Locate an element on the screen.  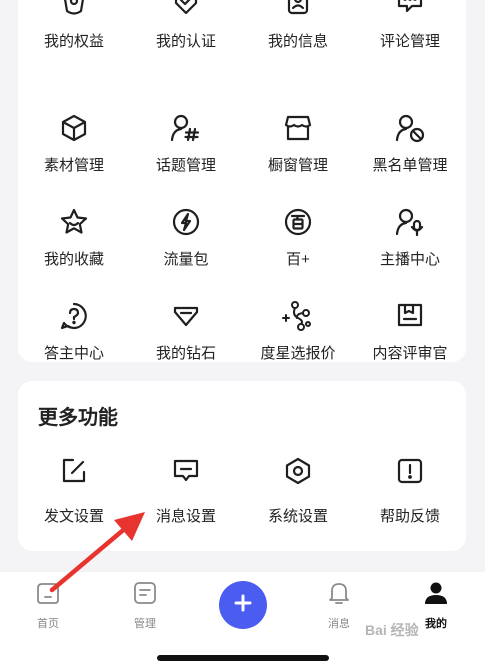
grid-item-shop-window: 橱窗管理 is located at coordinates (298, 141).